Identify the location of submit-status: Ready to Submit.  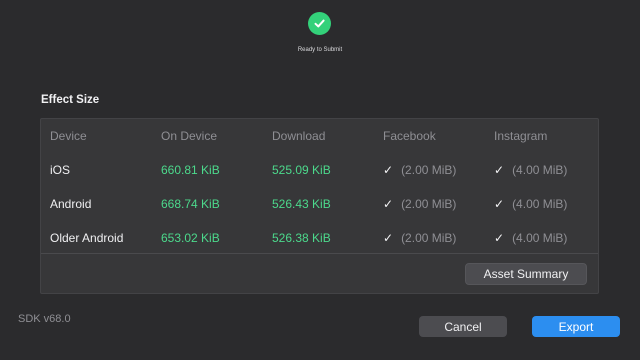
(320, 36).